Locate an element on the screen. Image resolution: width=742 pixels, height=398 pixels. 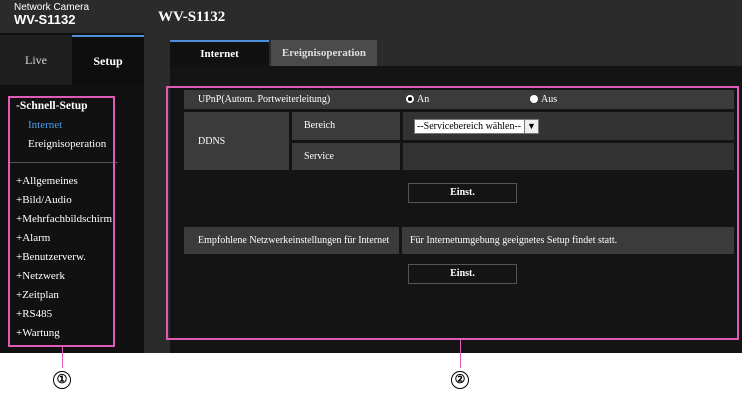
brand-model: WV-S1132 is located at coordinates (45, 19).